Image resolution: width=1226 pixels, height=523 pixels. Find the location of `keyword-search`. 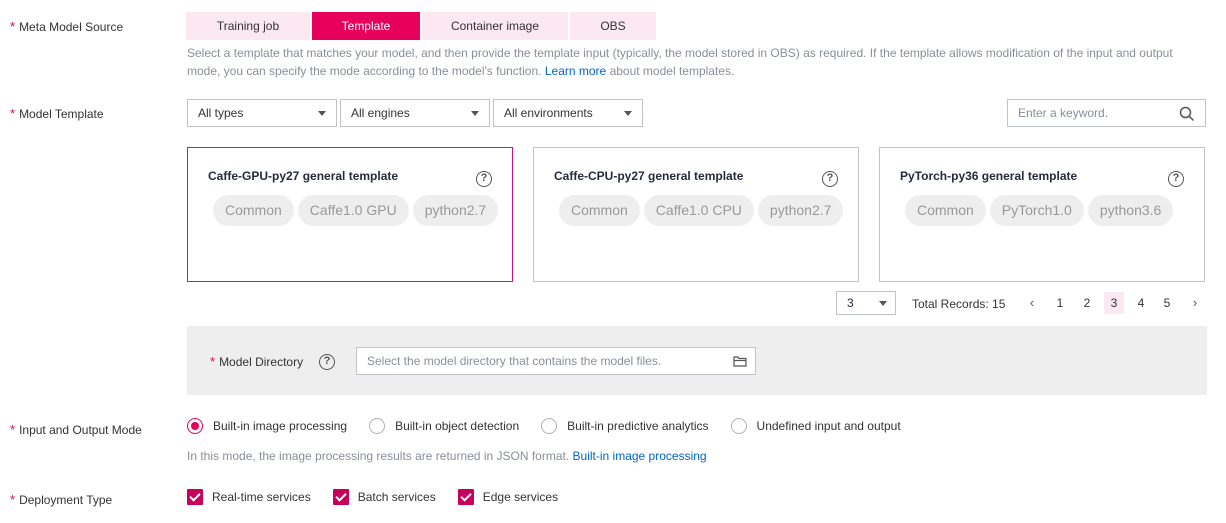

keyword-search is located at coordinates (1106, 113).